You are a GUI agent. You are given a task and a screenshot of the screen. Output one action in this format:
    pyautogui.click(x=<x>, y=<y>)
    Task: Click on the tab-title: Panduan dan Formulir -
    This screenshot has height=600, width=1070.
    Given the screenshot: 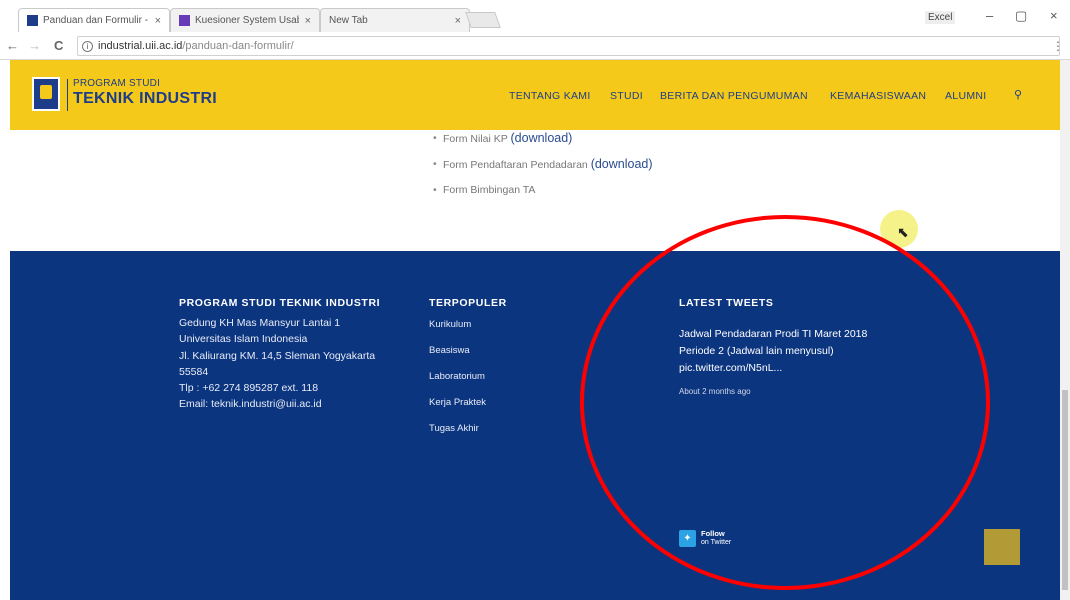 What is the action you would take?
    pyautogui.click(x=96, y=20)
    